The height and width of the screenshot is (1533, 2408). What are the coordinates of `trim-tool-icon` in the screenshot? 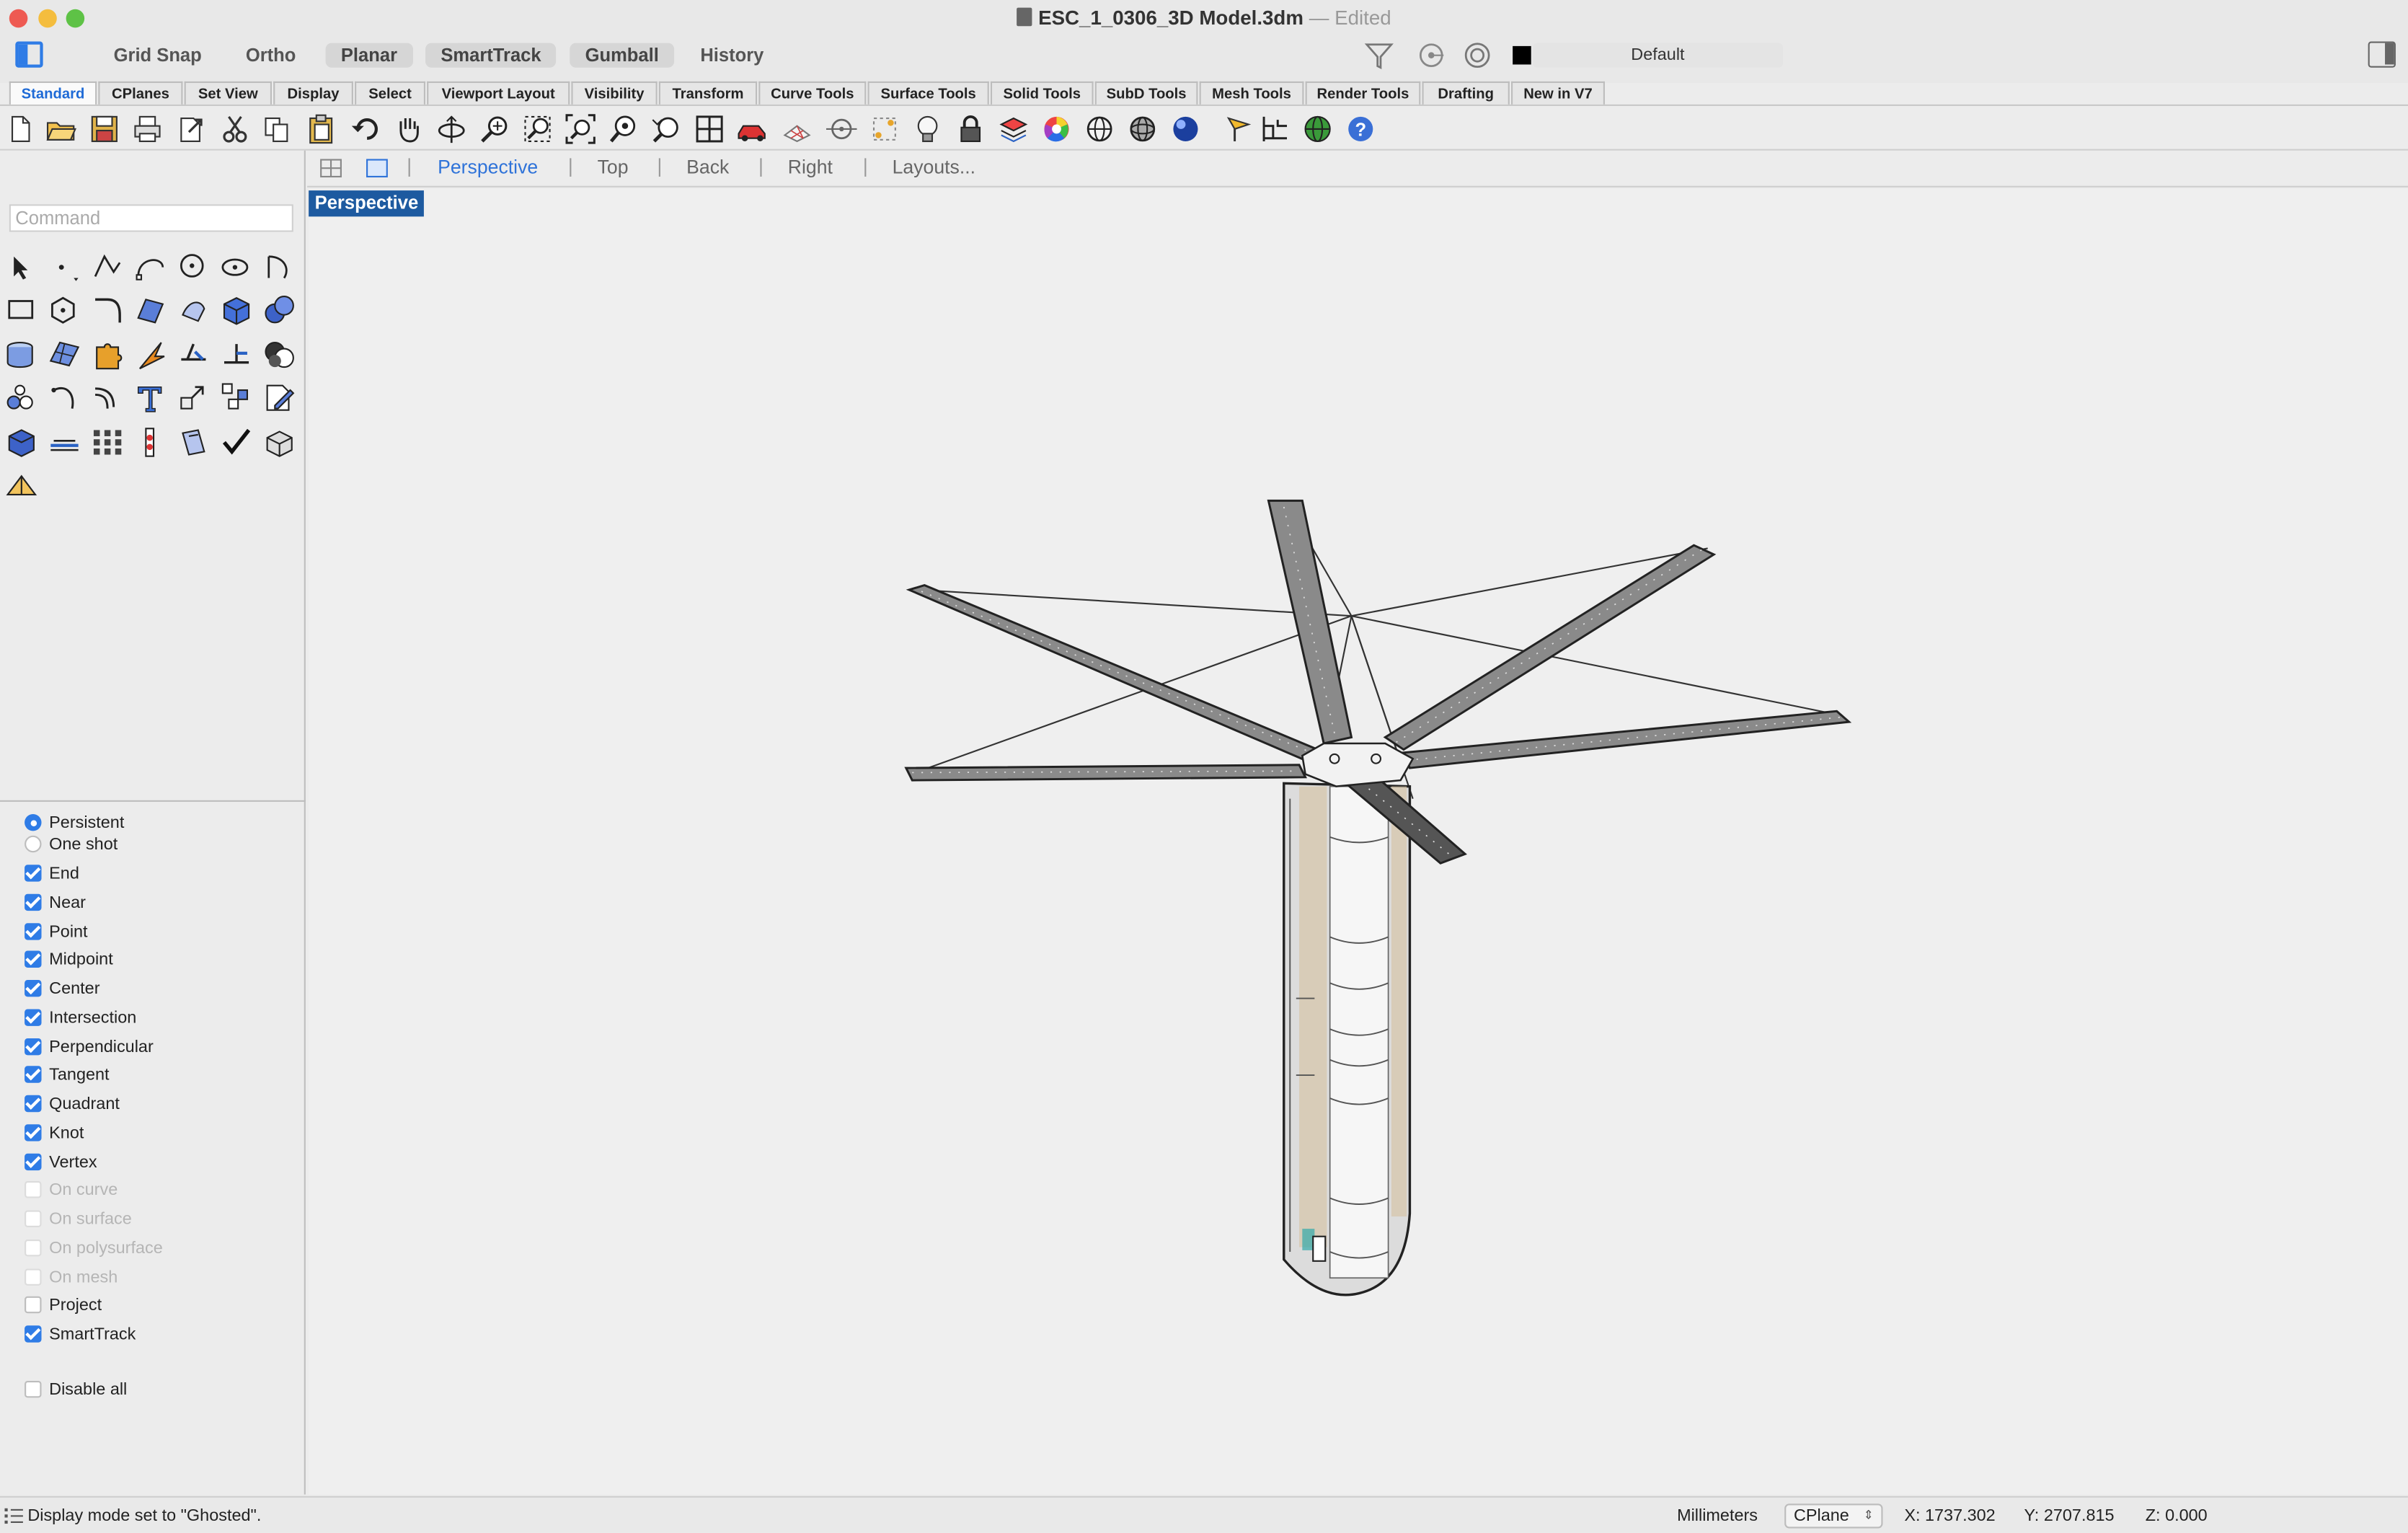 It's located at (237, 355).